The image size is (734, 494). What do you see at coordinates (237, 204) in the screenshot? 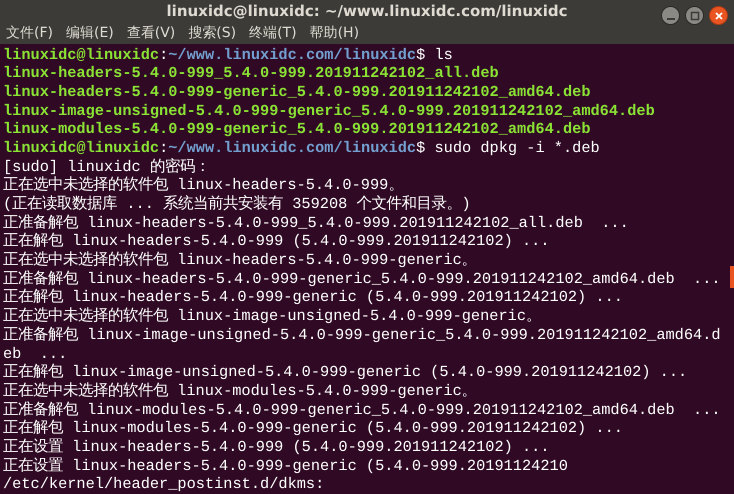
I see `terminal-line: (正在读取数据库 ... 系统当前共安装有 359208 个文件和目录。)` at bounding box center [237, 204].